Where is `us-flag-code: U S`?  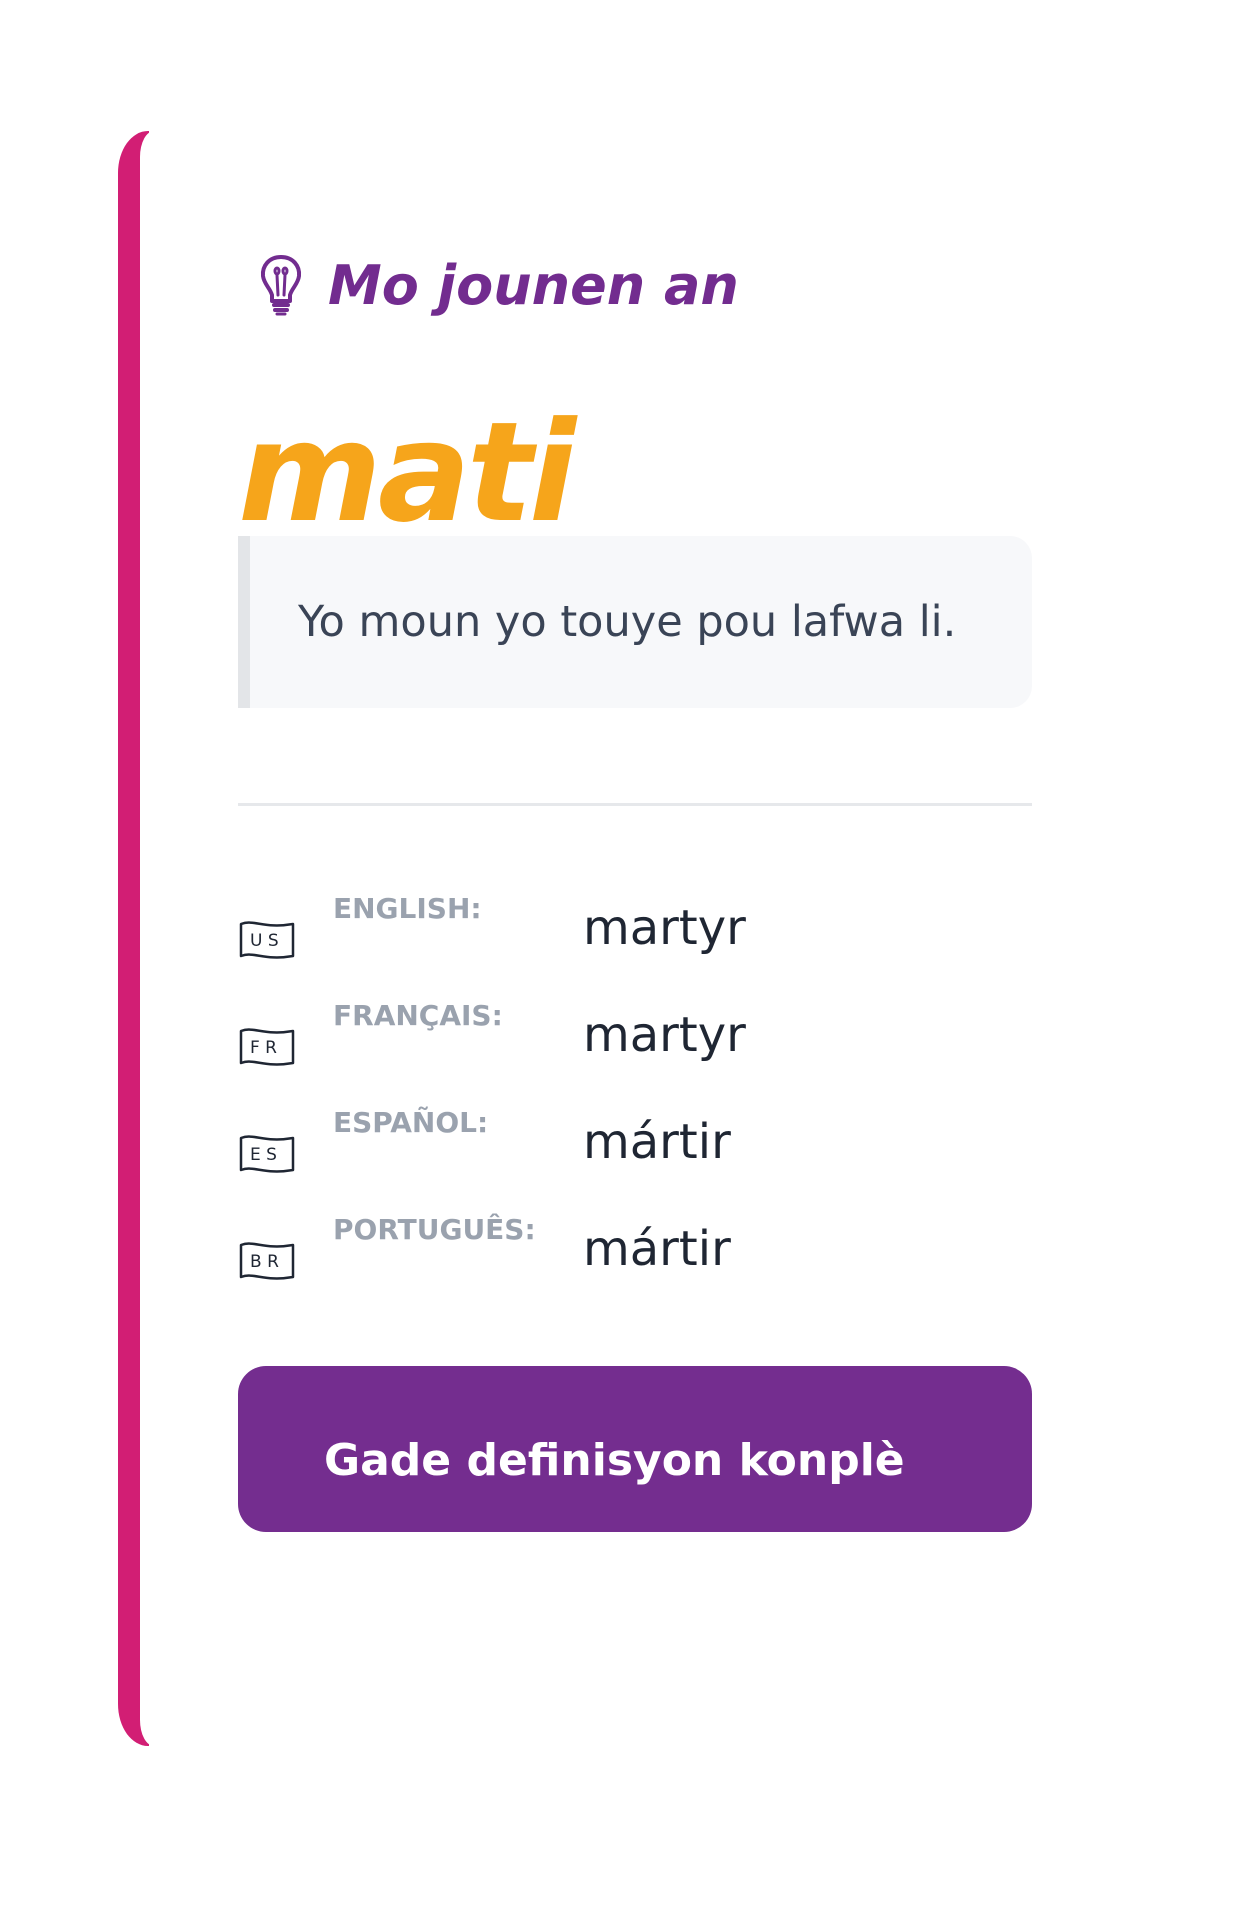
us-flag-code: U S is located at coordinates (264, 941).